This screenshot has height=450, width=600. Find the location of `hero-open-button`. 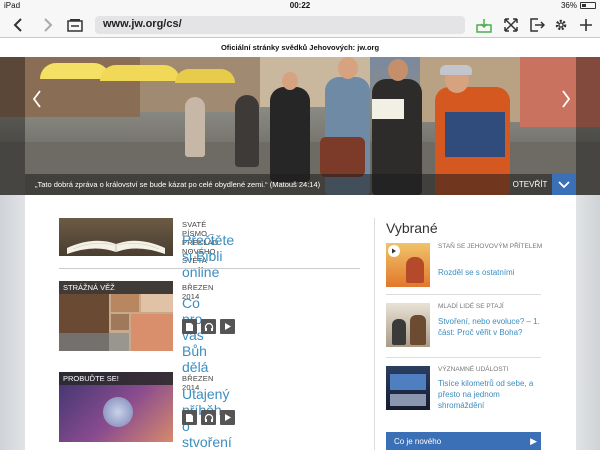

hero-open-button is located at coordinates (564, 184).